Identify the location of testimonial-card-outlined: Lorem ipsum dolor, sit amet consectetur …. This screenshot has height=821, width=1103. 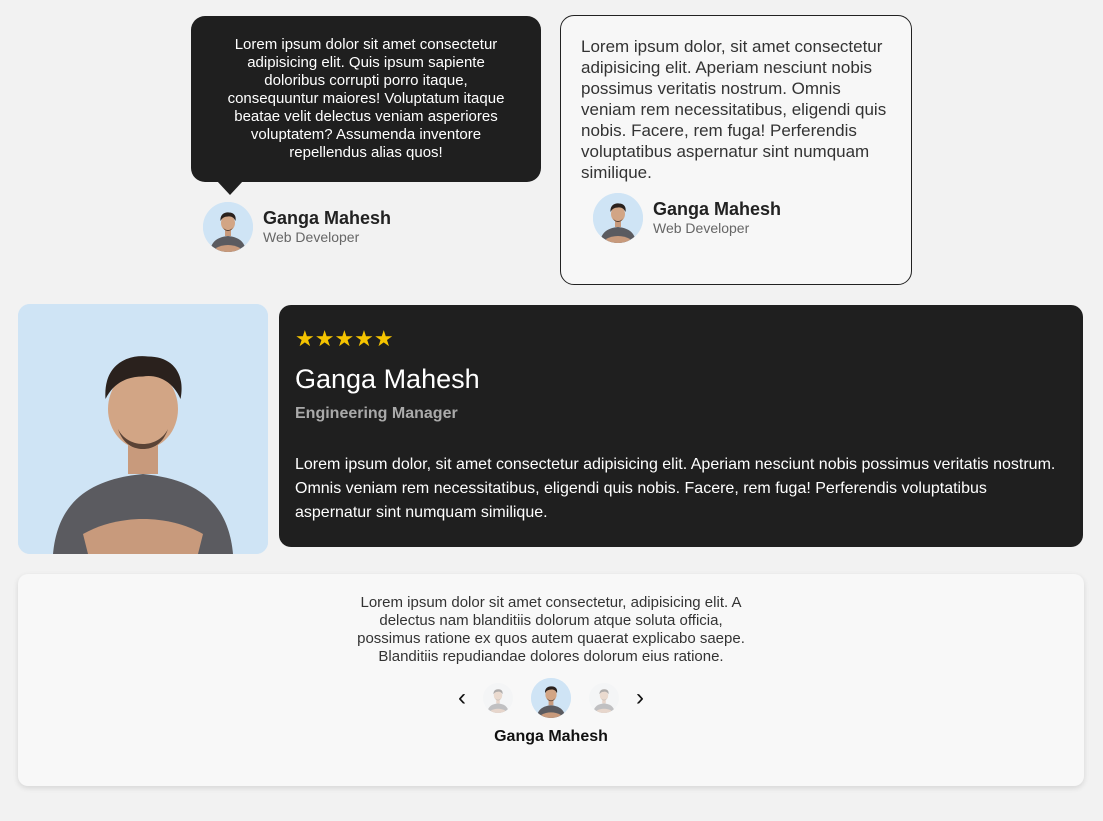
(736, 150).